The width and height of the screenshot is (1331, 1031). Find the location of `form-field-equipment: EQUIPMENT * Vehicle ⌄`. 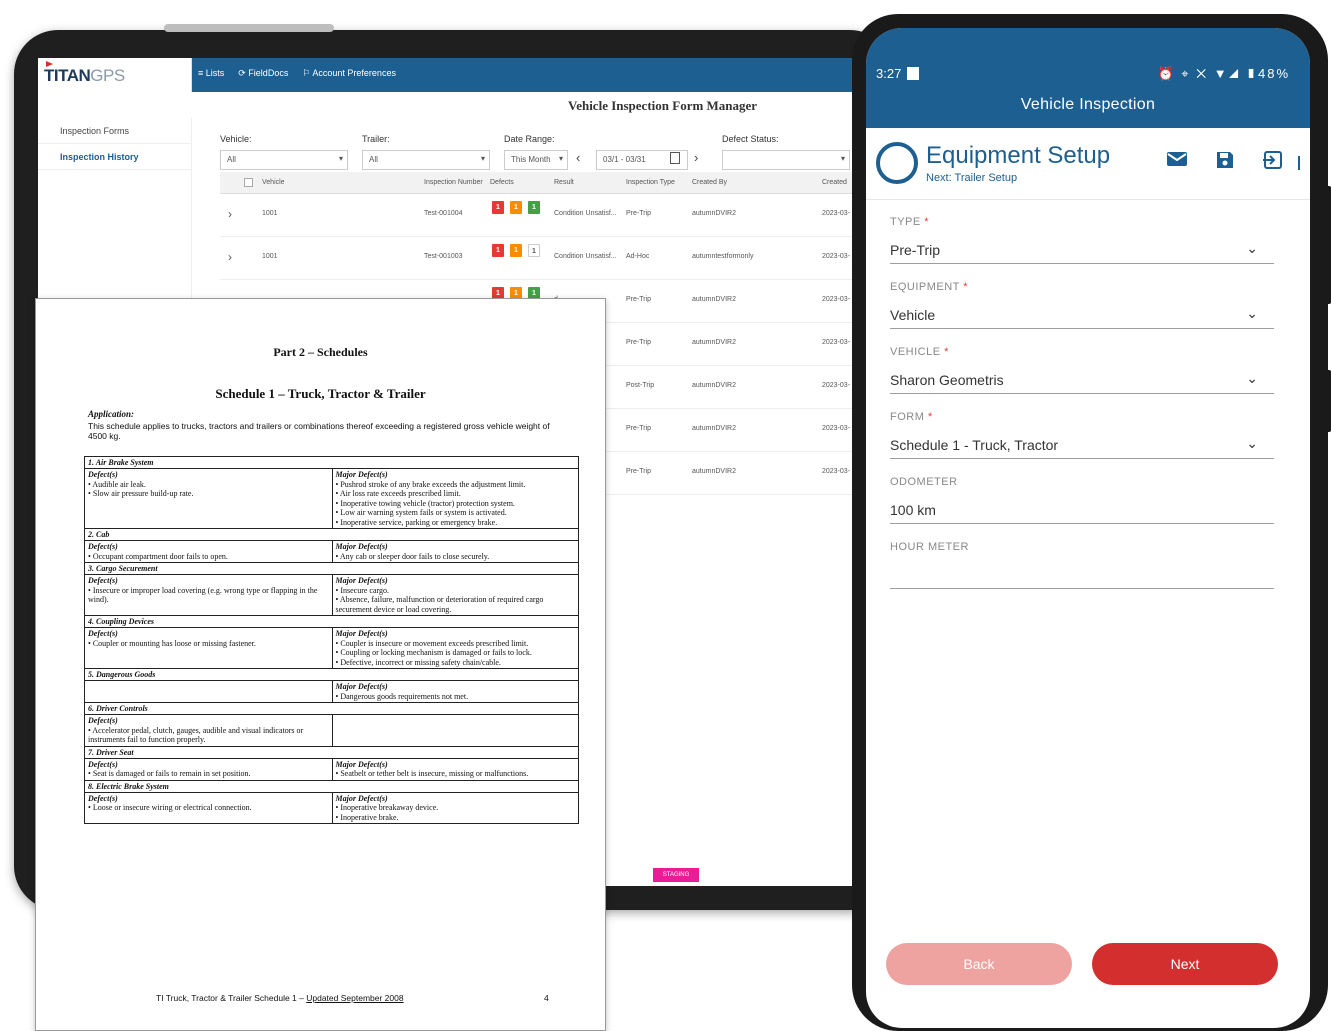

form-field-equipment: EQUIPMENT * Vehicle ⌄ is located at coordinates (1082, 305).